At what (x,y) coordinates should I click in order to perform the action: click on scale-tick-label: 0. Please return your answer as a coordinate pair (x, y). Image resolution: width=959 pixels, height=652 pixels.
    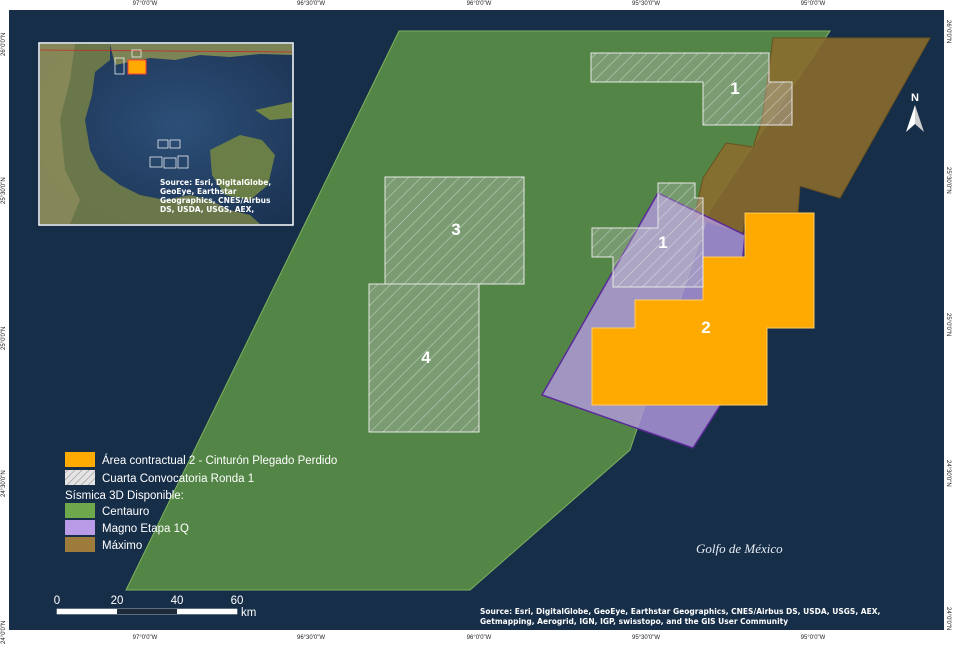
    Looking at the image, I should click on (57, 601).